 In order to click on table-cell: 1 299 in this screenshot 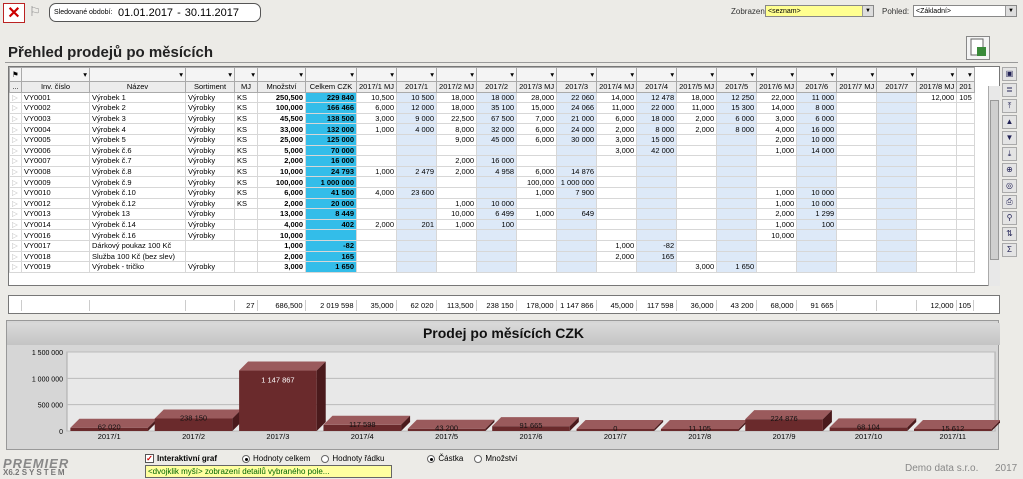, I will do `click(817, 214)`.